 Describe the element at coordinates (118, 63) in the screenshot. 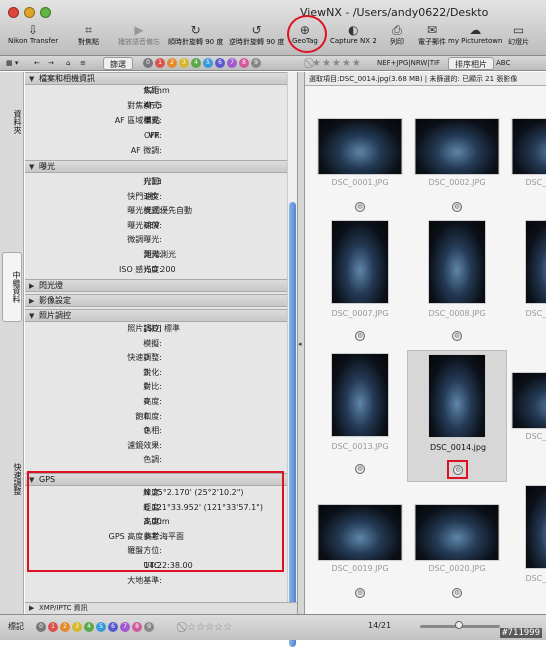

I see `filter-button: 篩選` at that location.